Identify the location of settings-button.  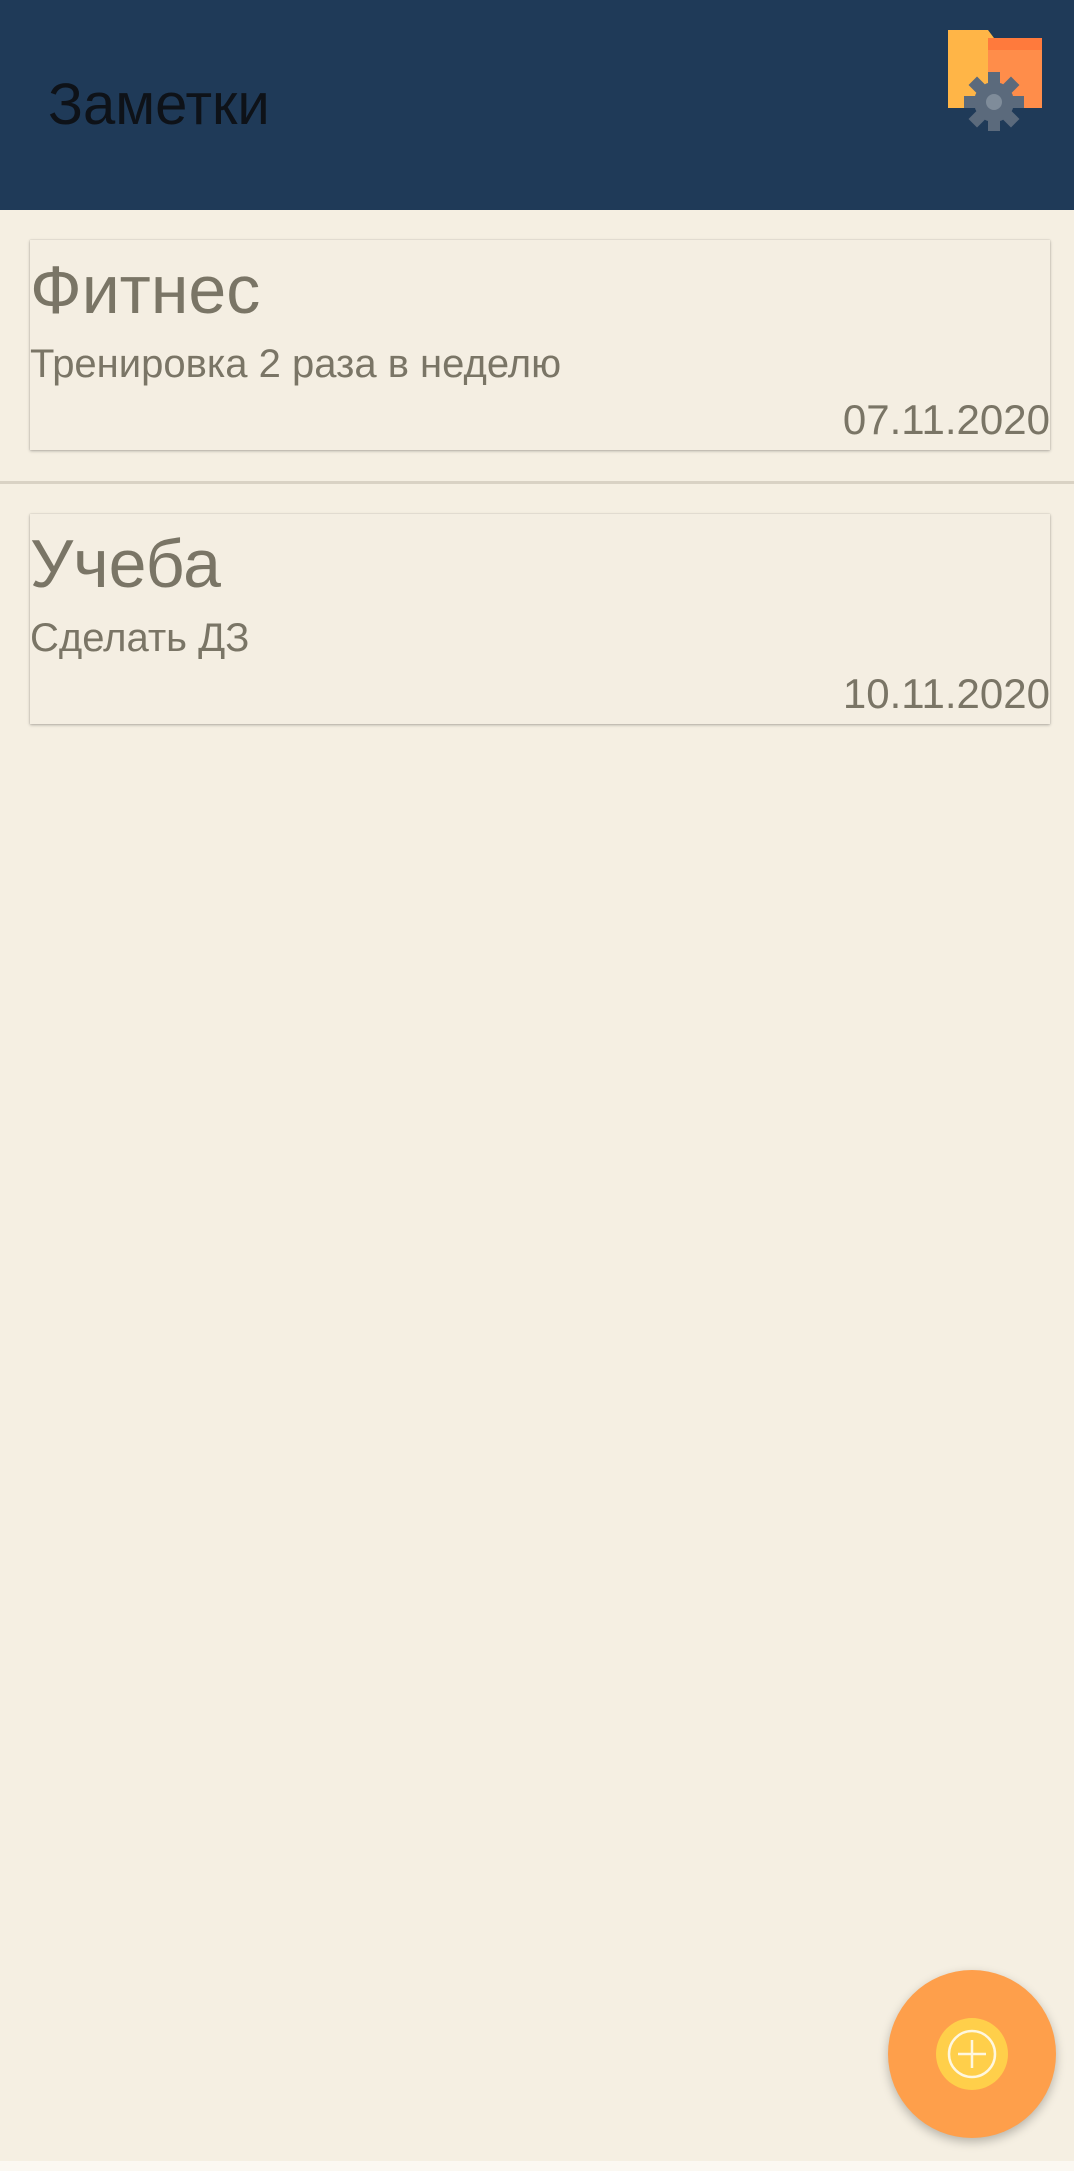
(995, 78).